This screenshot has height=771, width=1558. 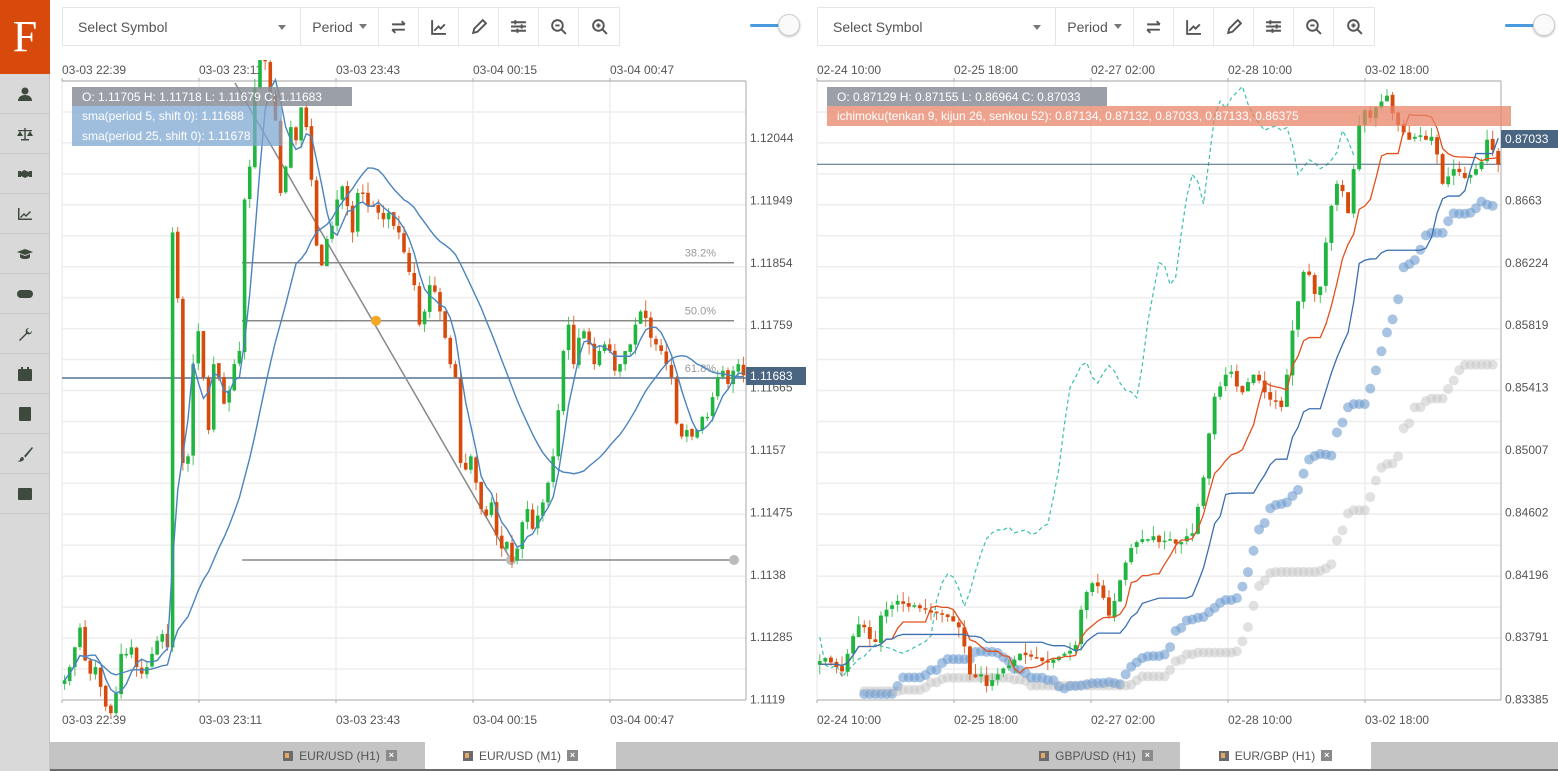 What do you see at coordinates (1527, 575) in the screenshot?
I see `y-tick-label: 0.84196` at bounding box center [1527, 575].